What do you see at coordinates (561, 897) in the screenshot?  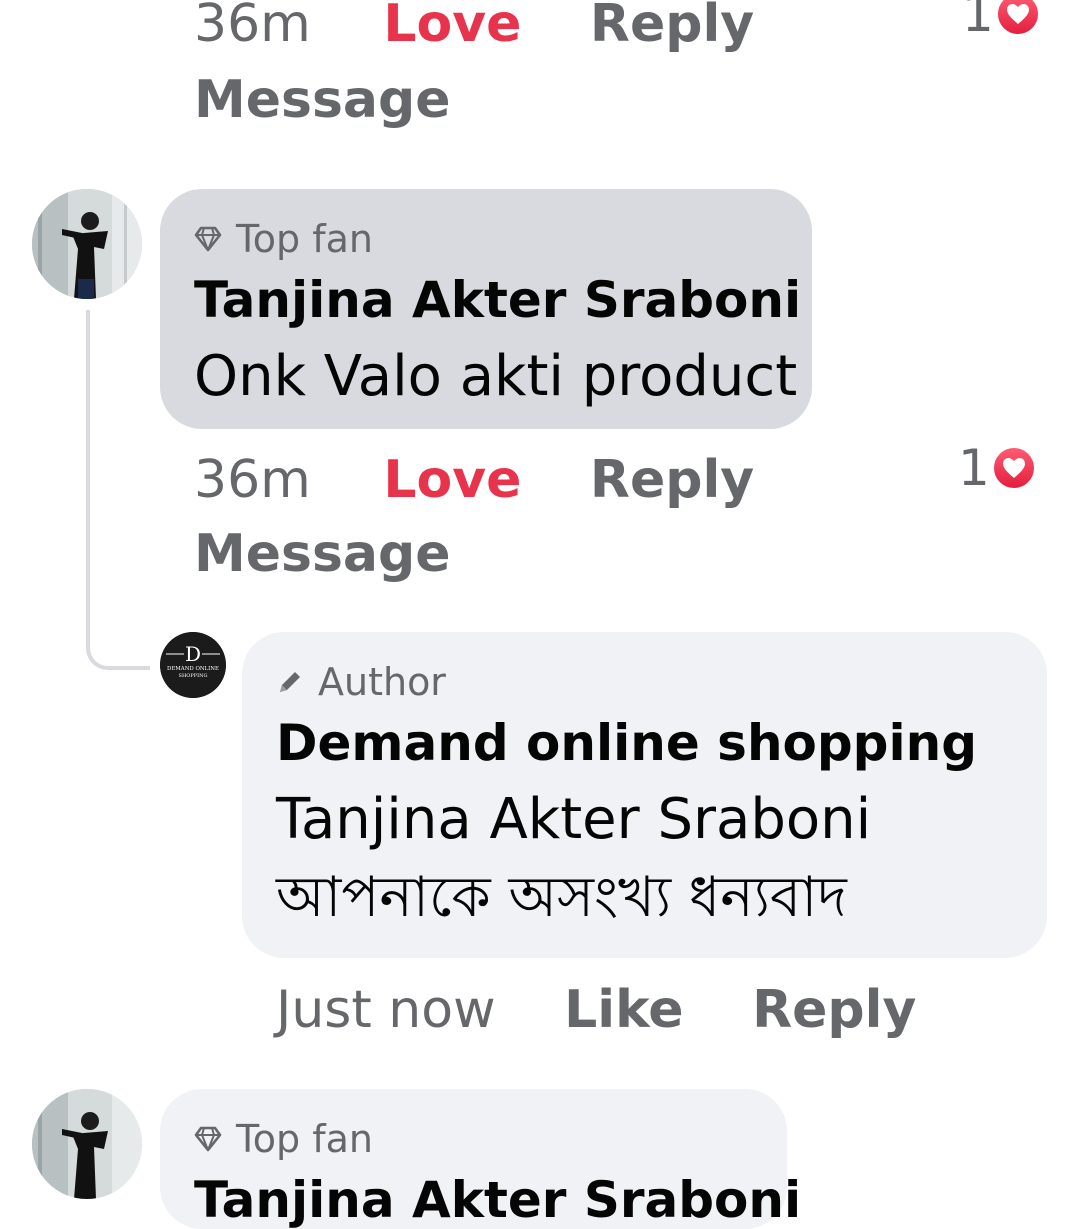 I see `reply-text-line-2: আপনাকে অসংখ্য ধন্যবাদ` at bounding box center [561, 897].